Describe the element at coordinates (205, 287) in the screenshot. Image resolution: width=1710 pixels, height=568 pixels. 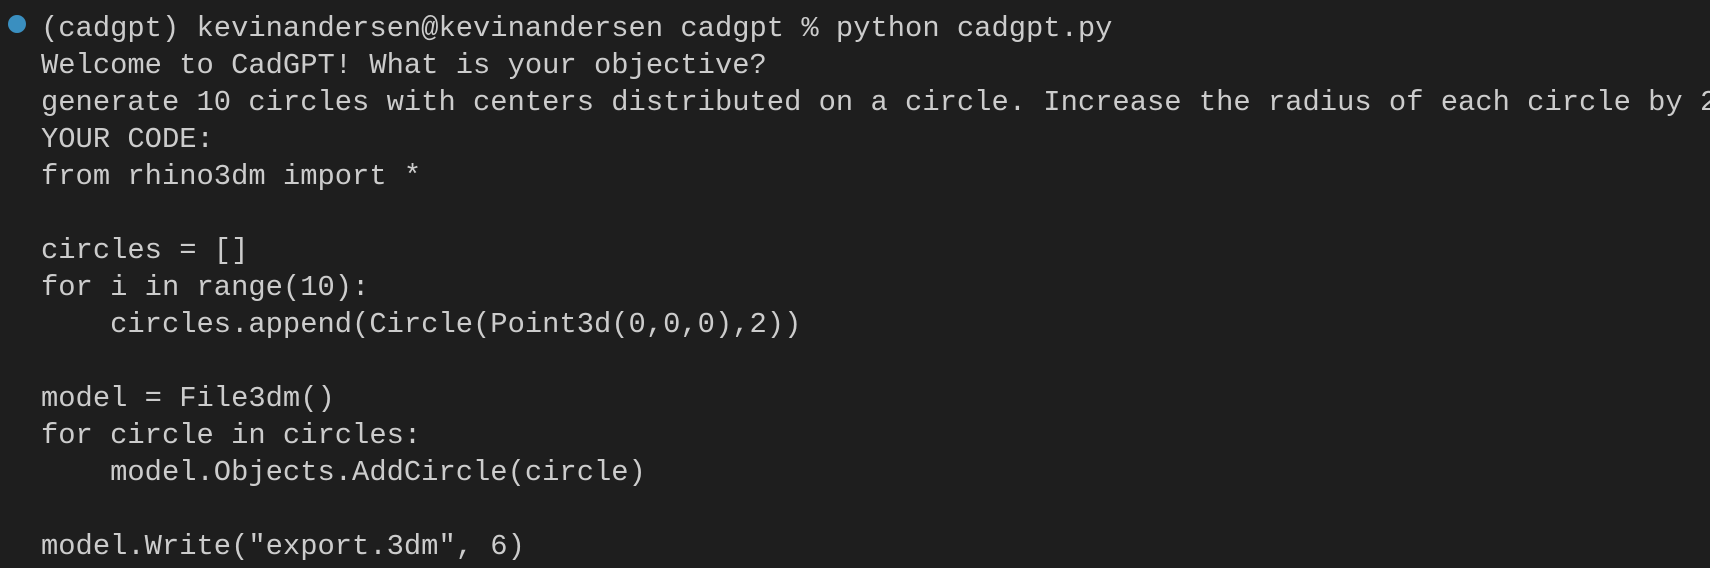
I see `code-line: for i in range(10):` at that location.